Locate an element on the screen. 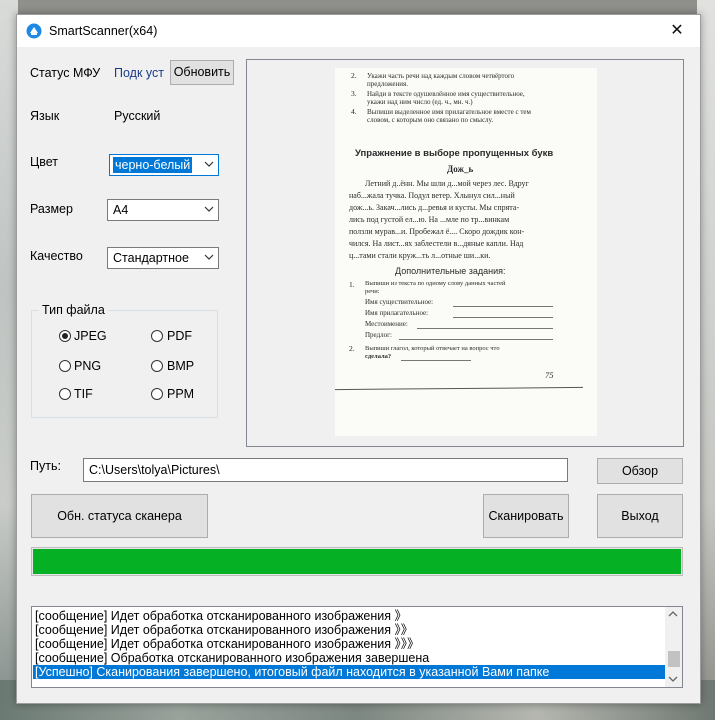  radio-pdf is located at coordinates (157, 336).